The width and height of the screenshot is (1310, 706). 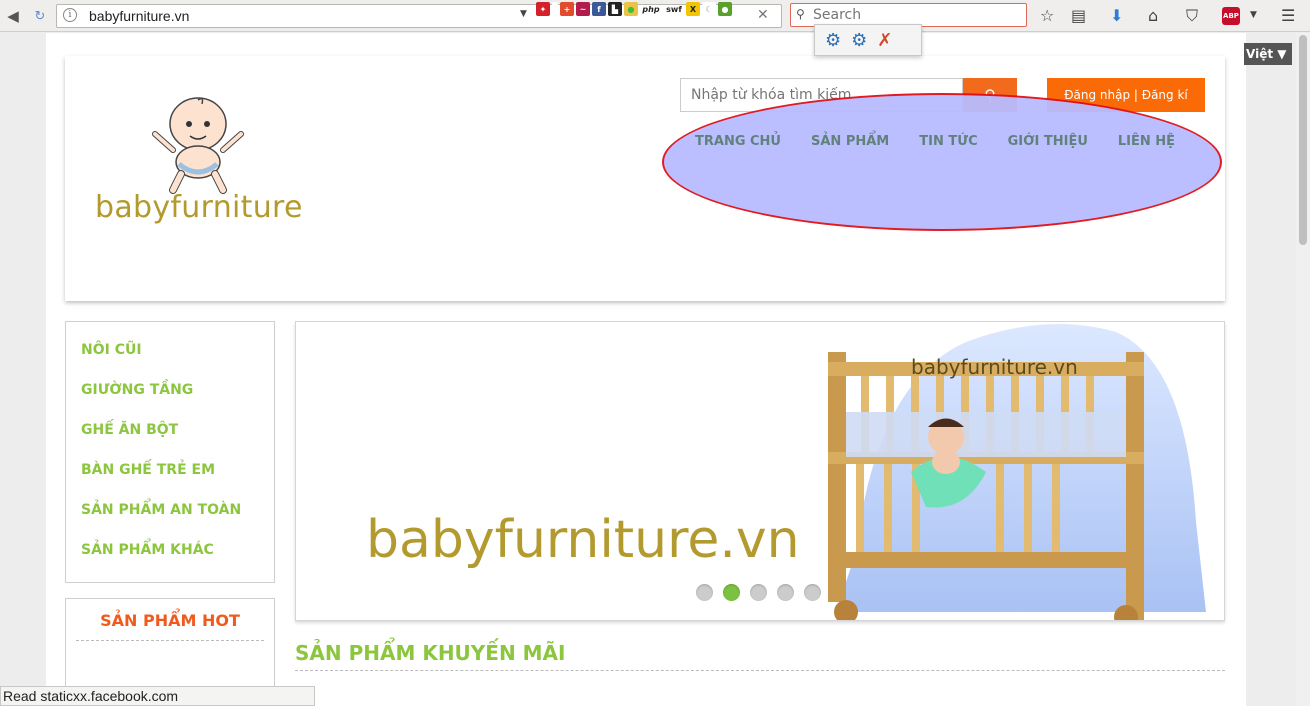 What do you see at coordinates (674, 9) in the screenshot?
I see `swf-icon: swf` at bounding box center [674, 9].